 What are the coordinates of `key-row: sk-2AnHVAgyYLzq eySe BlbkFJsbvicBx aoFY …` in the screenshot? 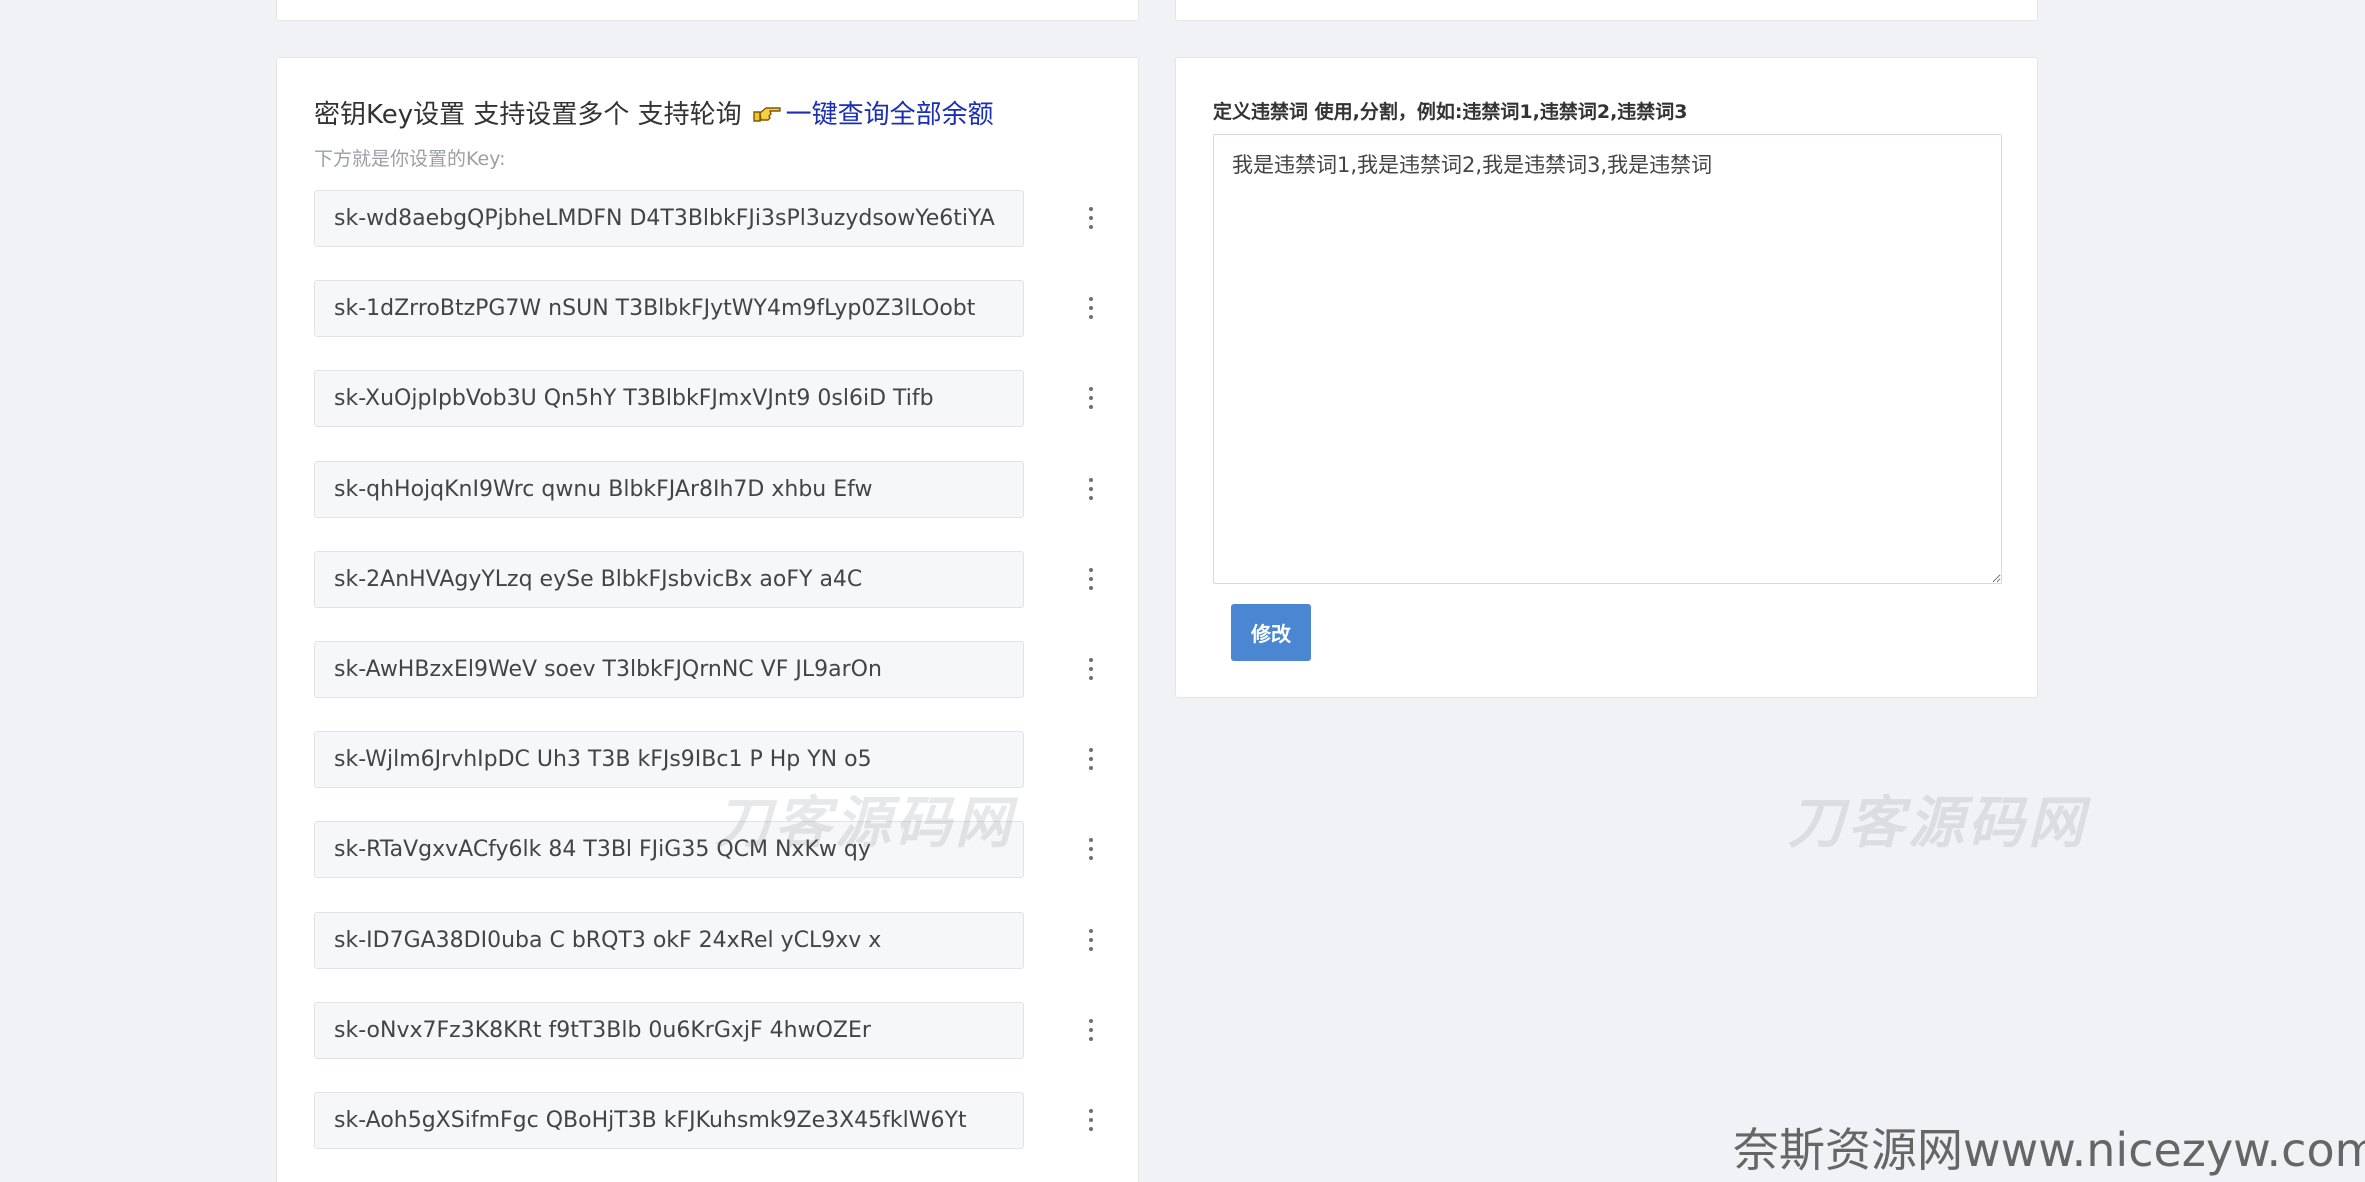 It's located at (703, 579).